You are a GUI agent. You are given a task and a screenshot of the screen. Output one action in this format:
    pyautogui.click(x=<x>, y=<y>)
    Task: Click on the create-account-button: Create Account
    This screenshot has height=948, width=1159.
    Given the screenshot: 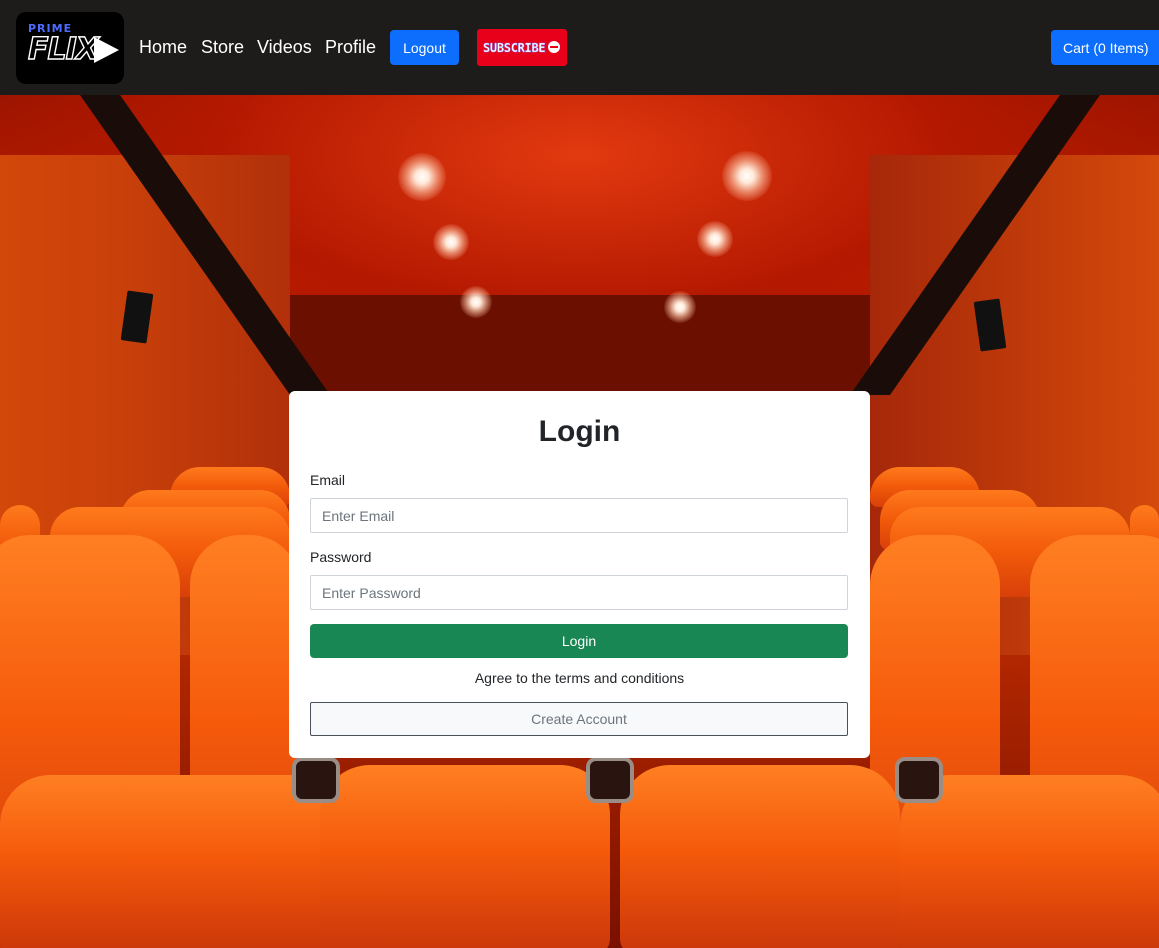 What is the action you would take?
    pyautogui.click(x=579, y=719)
    